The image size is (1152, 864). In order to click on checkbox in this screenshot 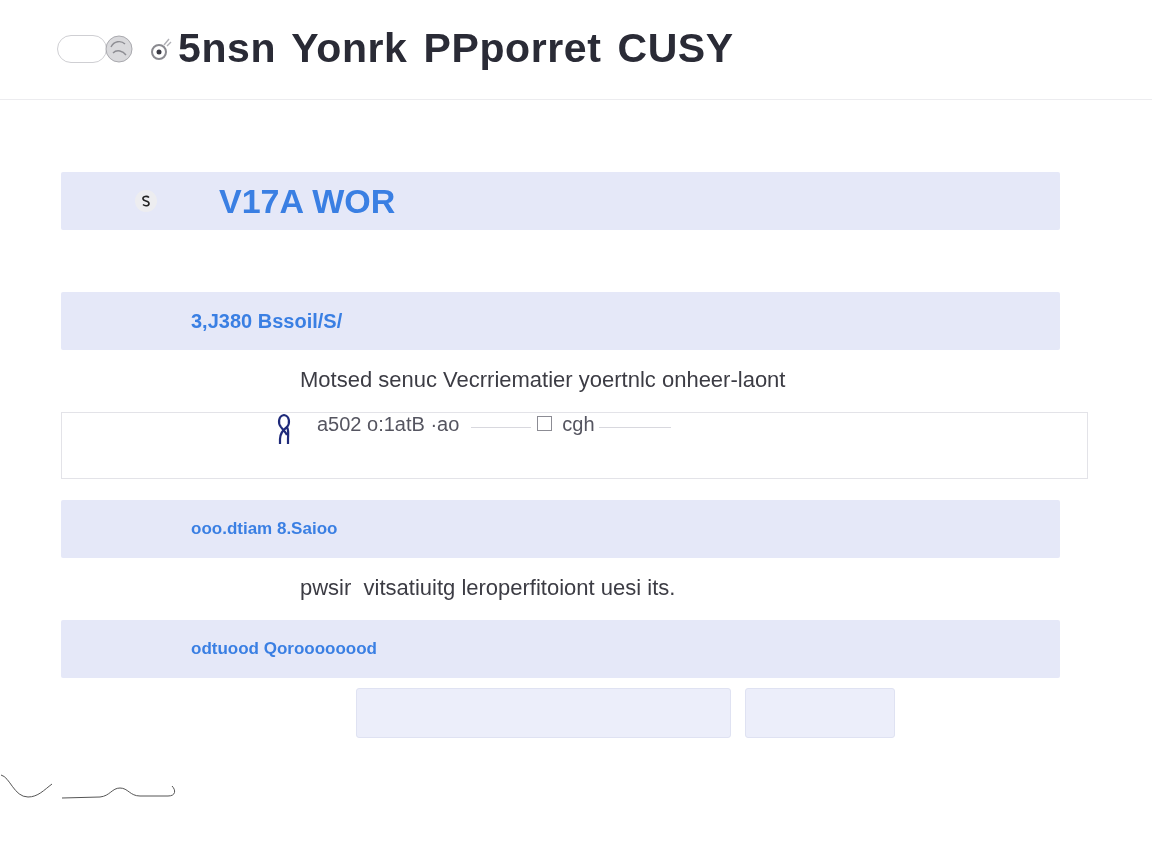, I will do `click(545, 423)`.